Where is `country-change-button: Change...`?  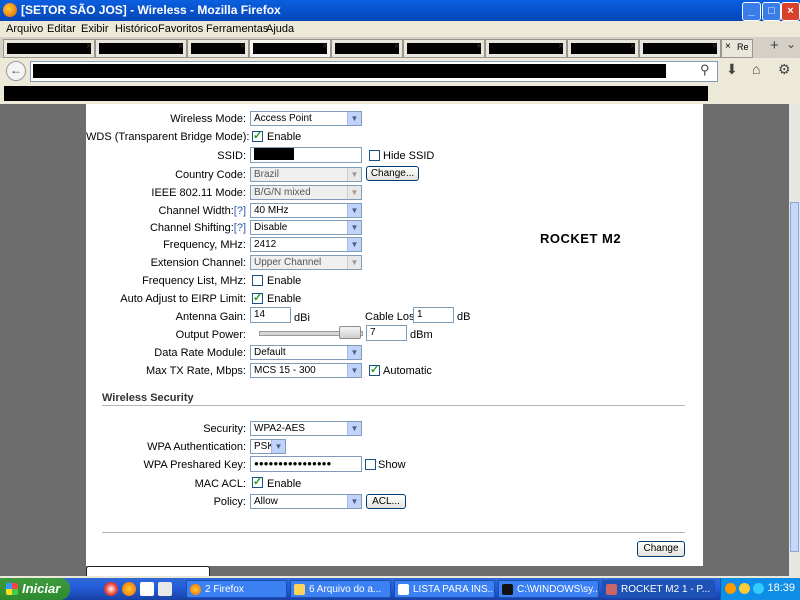
country-change-button: Change... is located at coordinates (392, 173).